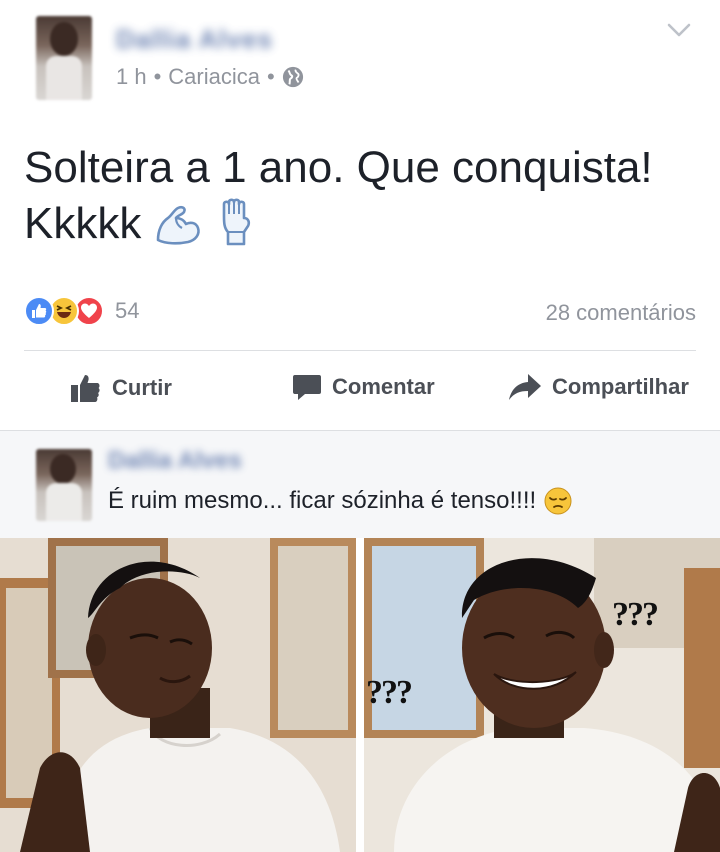 Image resolution: width=720 pixels, height=852 pixels. I want to click on chevron-down-icon, so click(679, 30).